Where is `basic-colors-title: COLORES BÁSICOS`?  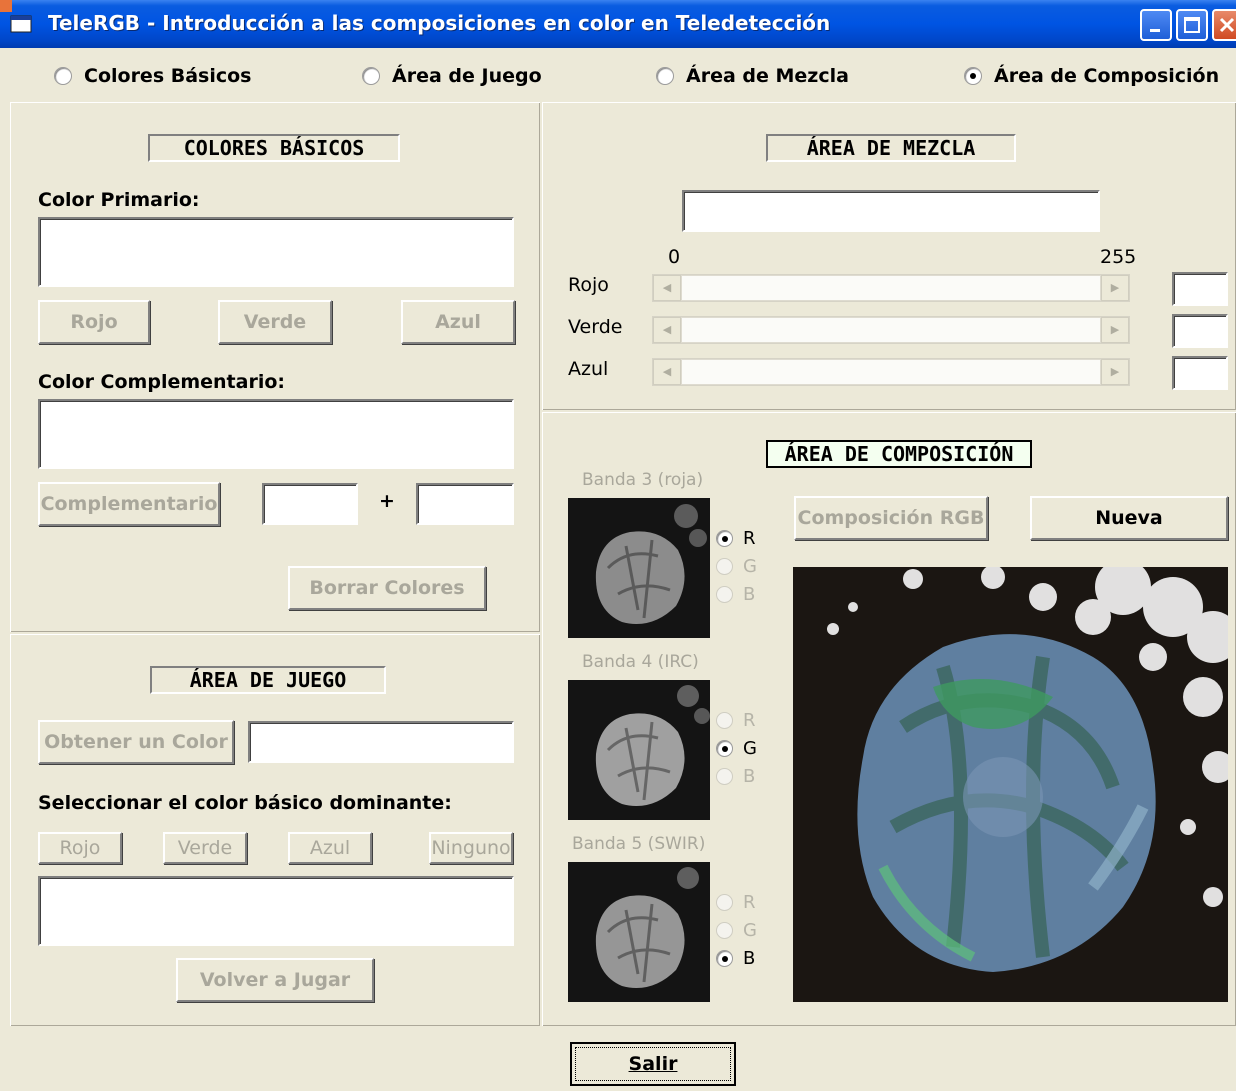
basic-colors-title: COLORES BÁSICOS is located at coordinates (274, 148).